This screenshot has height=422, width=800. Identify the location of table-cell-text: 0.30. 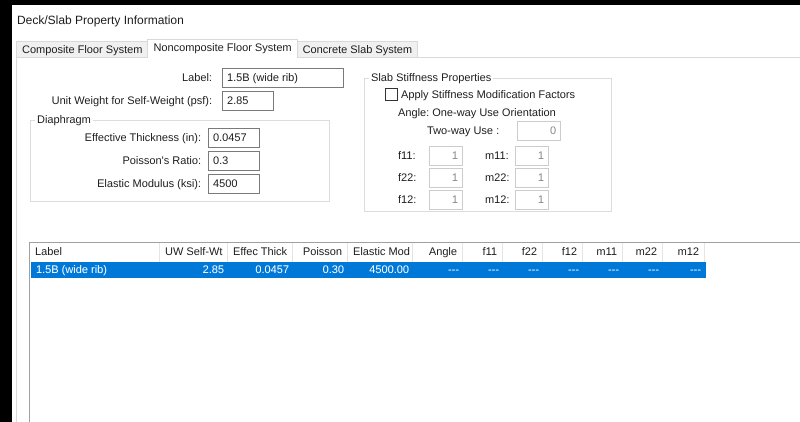
(333, 270).